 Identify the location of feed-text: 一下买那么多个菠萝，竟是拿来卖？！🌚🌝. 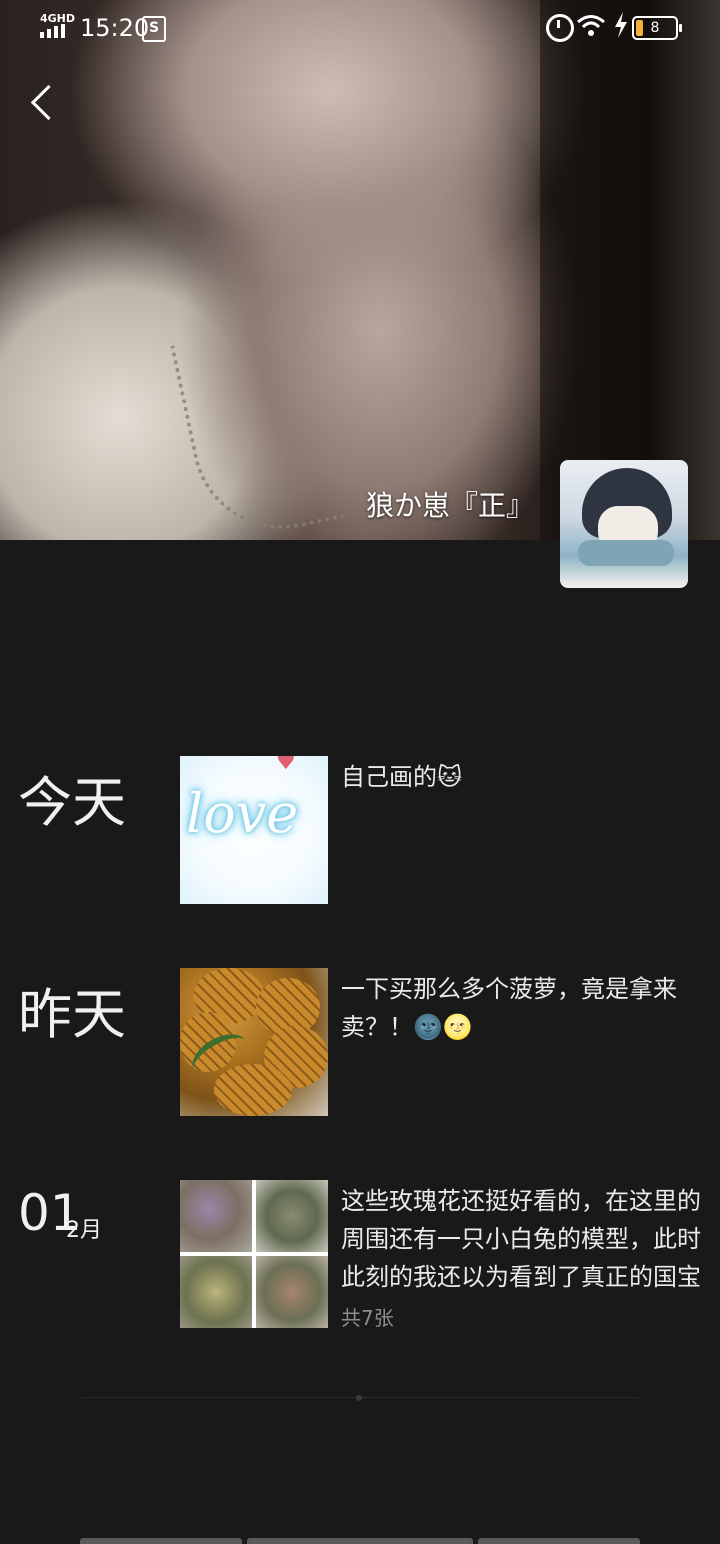
(509, 1008).